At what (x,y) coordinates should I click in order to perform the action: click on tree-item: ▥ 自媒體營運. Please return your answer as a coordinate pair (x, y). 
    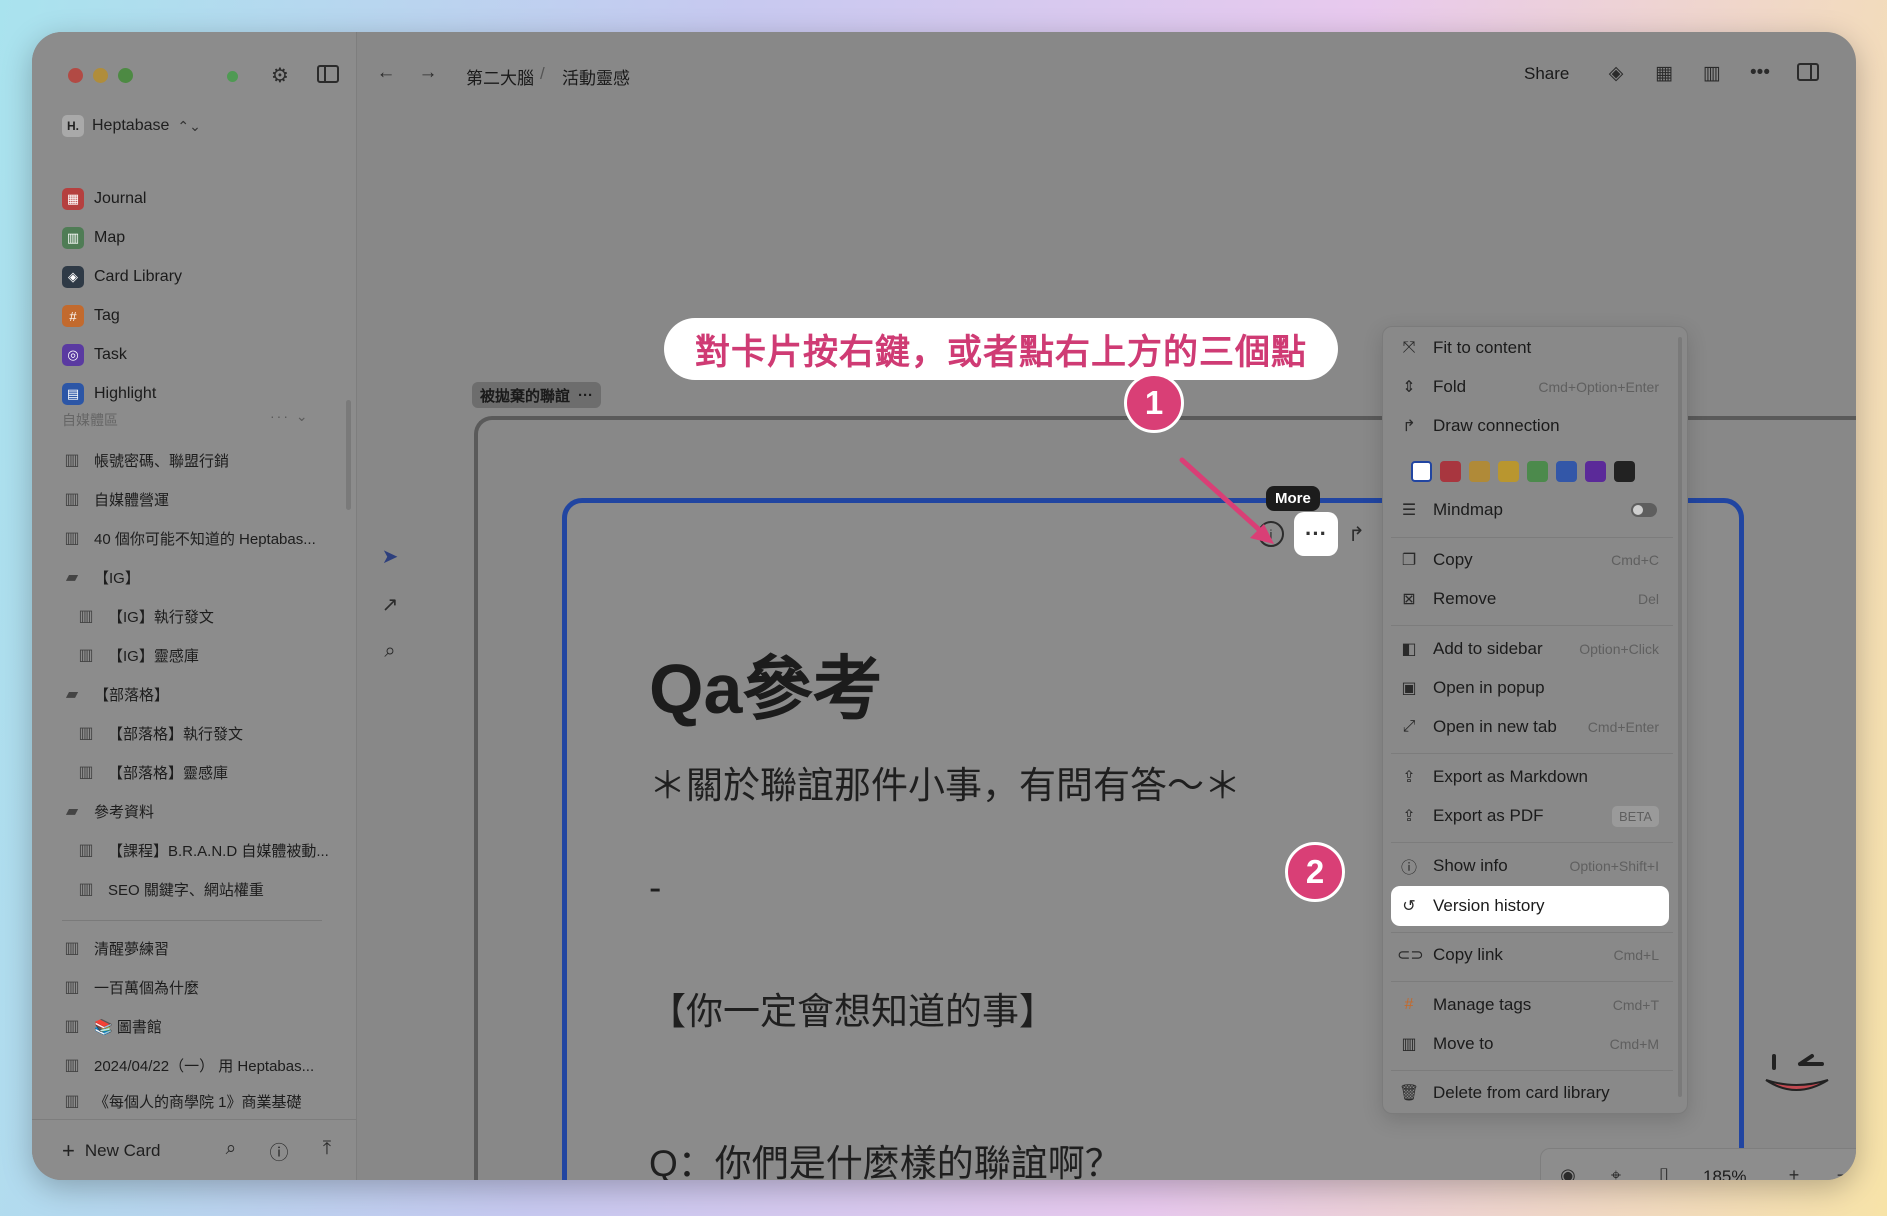
    Looking at the image, I should click on (115, 499).